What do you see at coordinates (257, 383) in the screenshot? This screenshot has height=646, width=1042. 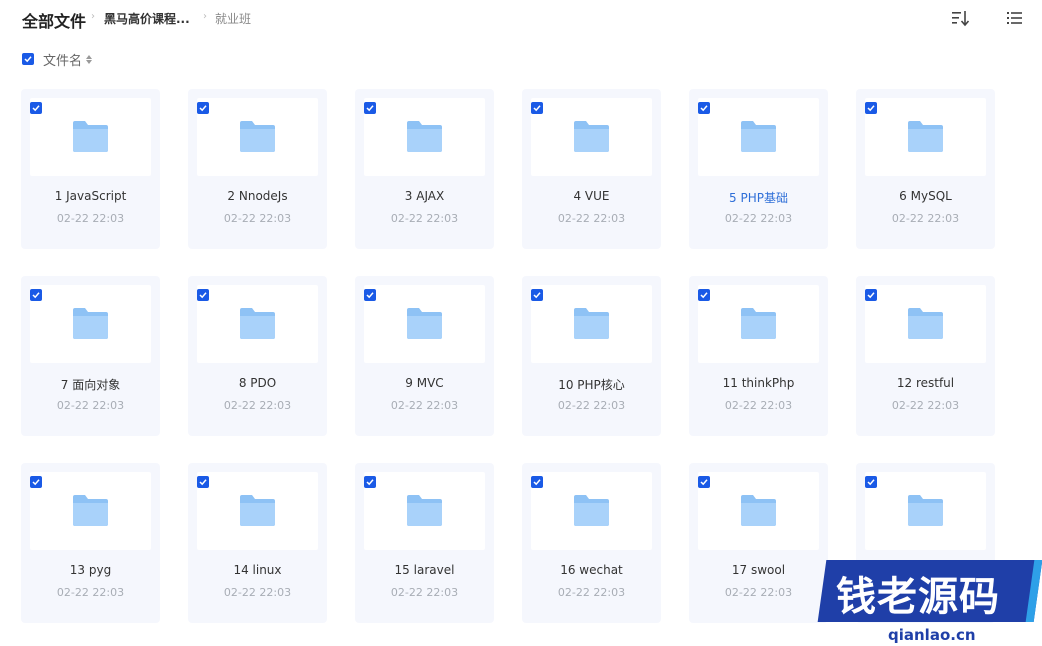 I see `folder-name: 8 PDO` at bounding box center [257, 383].